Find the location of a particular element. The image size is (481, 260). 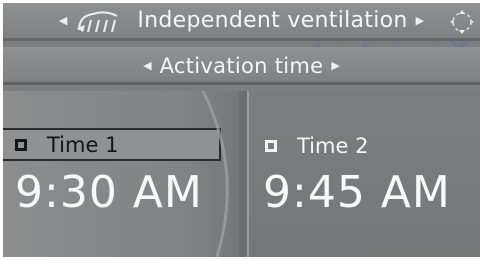

header-bar: ◀ Independent ventilation ▶ is located at coordinates (241, 22).